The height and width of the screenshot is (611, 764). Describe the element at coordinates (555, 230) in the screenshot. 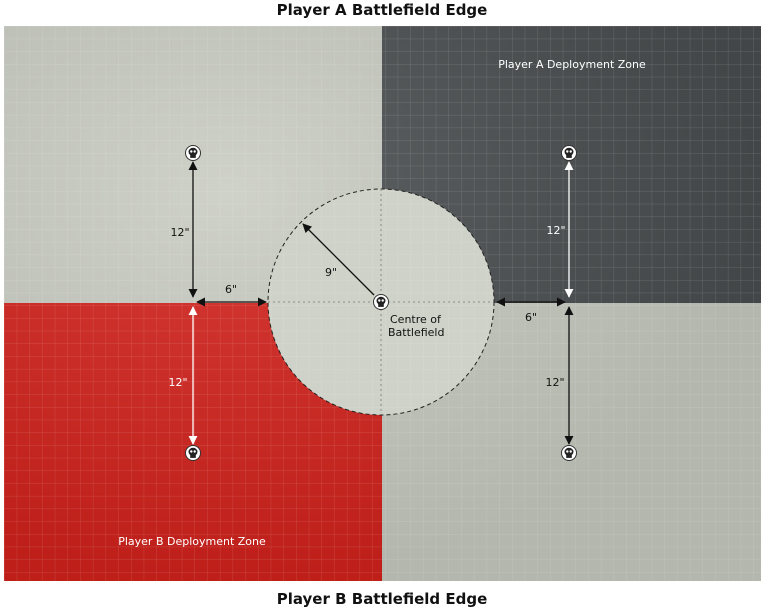

I see `right-top-distance: 12"` at that location.